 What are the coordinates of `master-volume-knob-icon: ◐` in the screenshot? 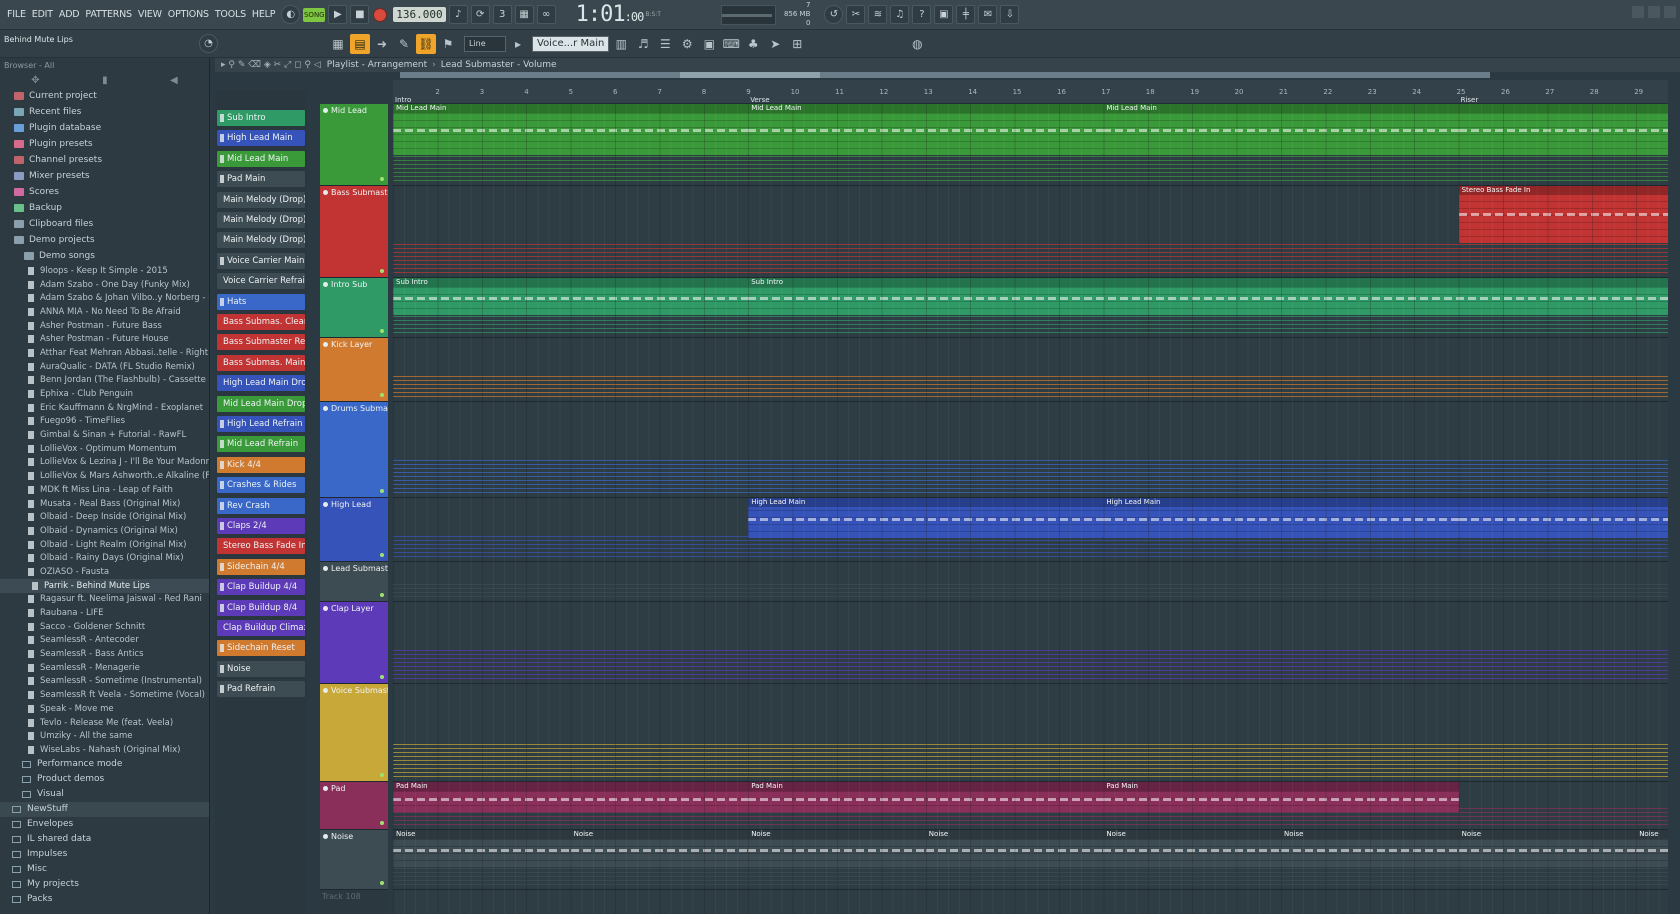 It's located at (291, 14).